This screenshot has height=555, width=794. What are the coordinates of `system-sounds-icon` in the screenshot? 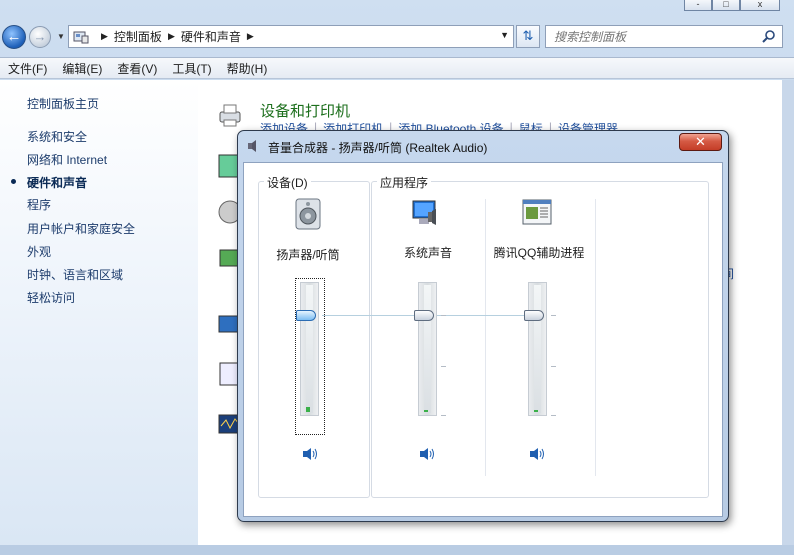 It's located at (427, 212).